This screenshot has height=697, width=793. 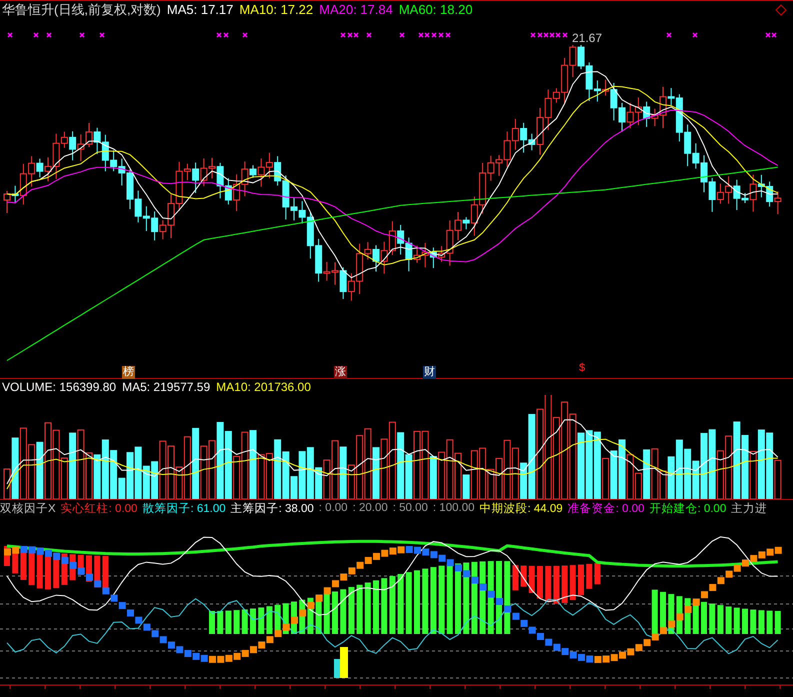 I want to click on indicator-value: 准备资金: 0.00, so click(x=606, y=509).